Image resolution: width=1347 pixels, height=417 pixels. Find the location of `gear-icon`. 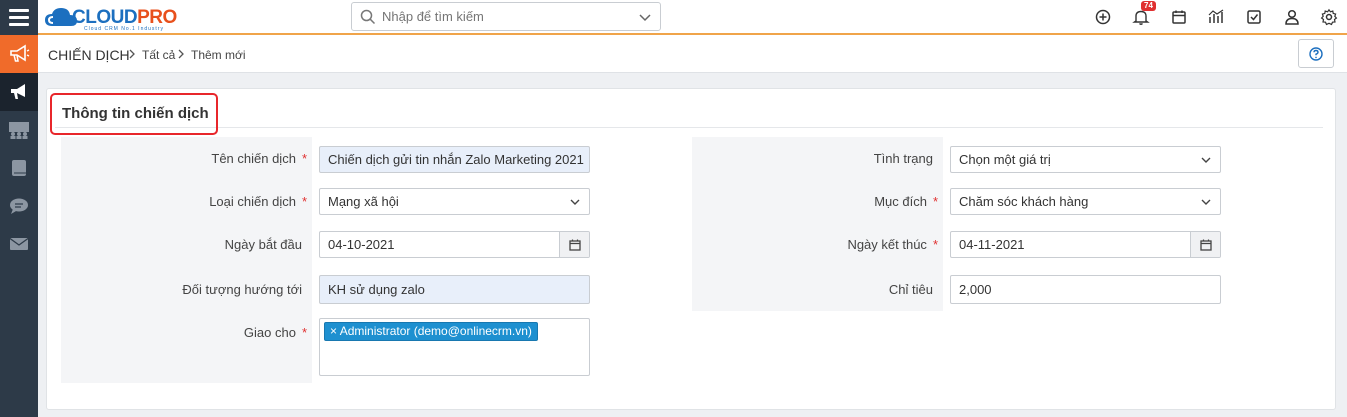

gear-icon is located at coordinates (1329, 17).